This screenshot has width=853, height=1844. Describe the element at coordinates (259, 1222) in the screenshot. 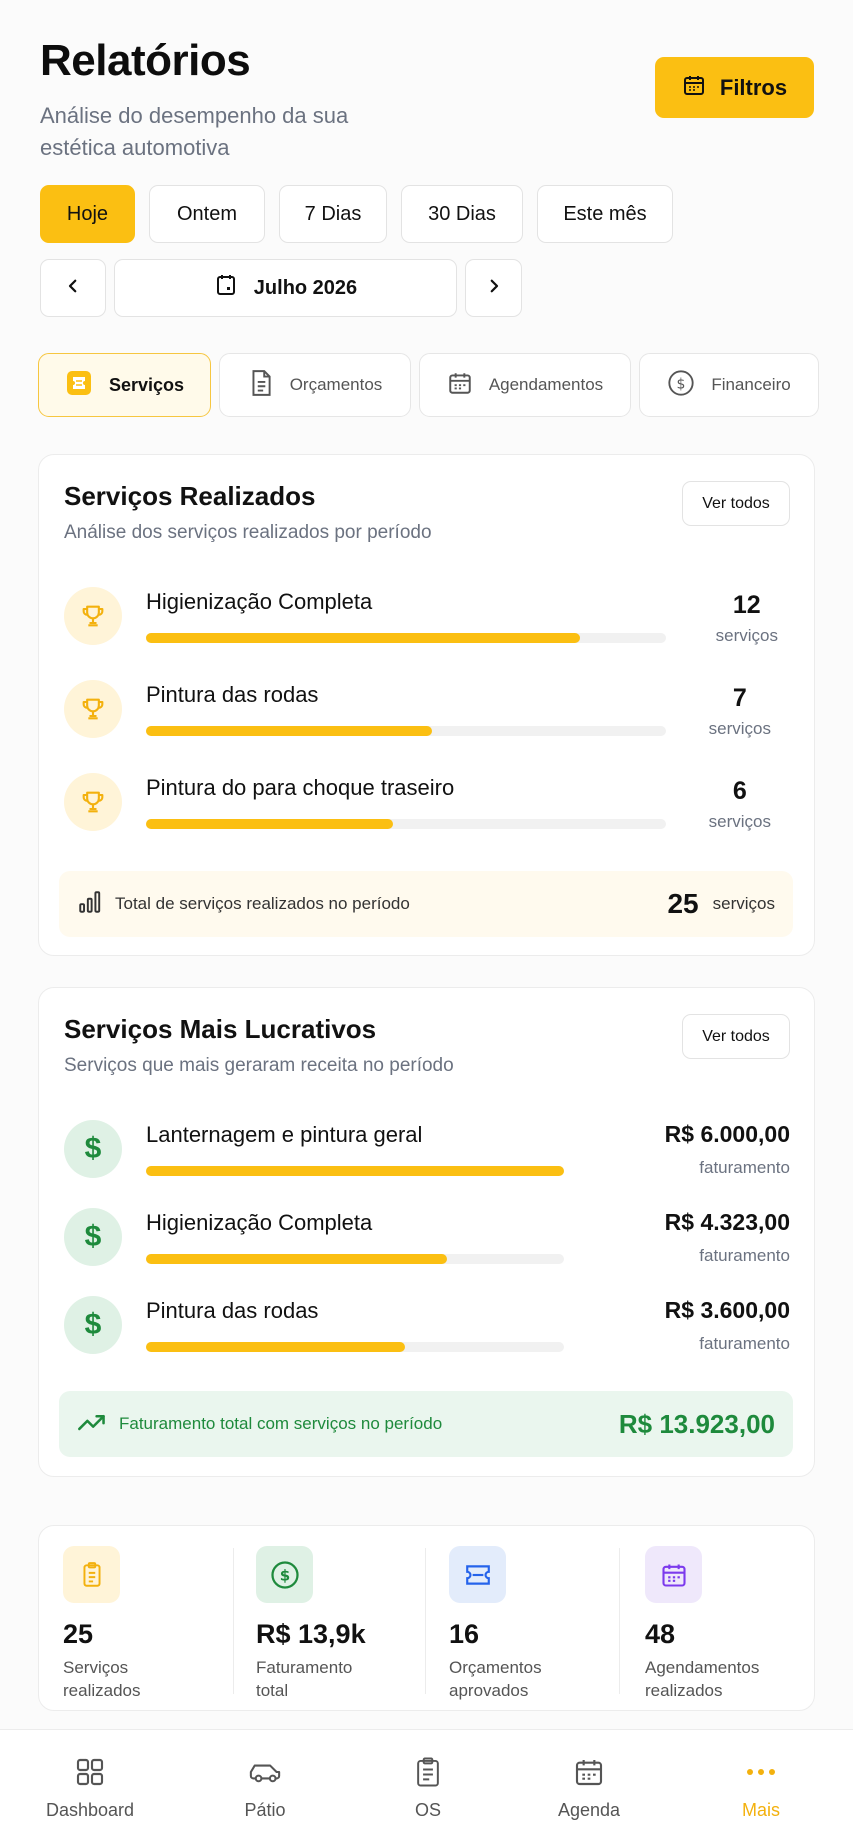

I see `service-name: Higienização Completa` at that location.